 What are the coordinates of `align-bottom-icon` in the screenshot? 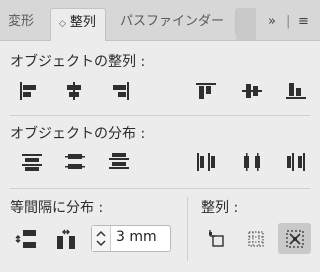 It's located at (296, 91).